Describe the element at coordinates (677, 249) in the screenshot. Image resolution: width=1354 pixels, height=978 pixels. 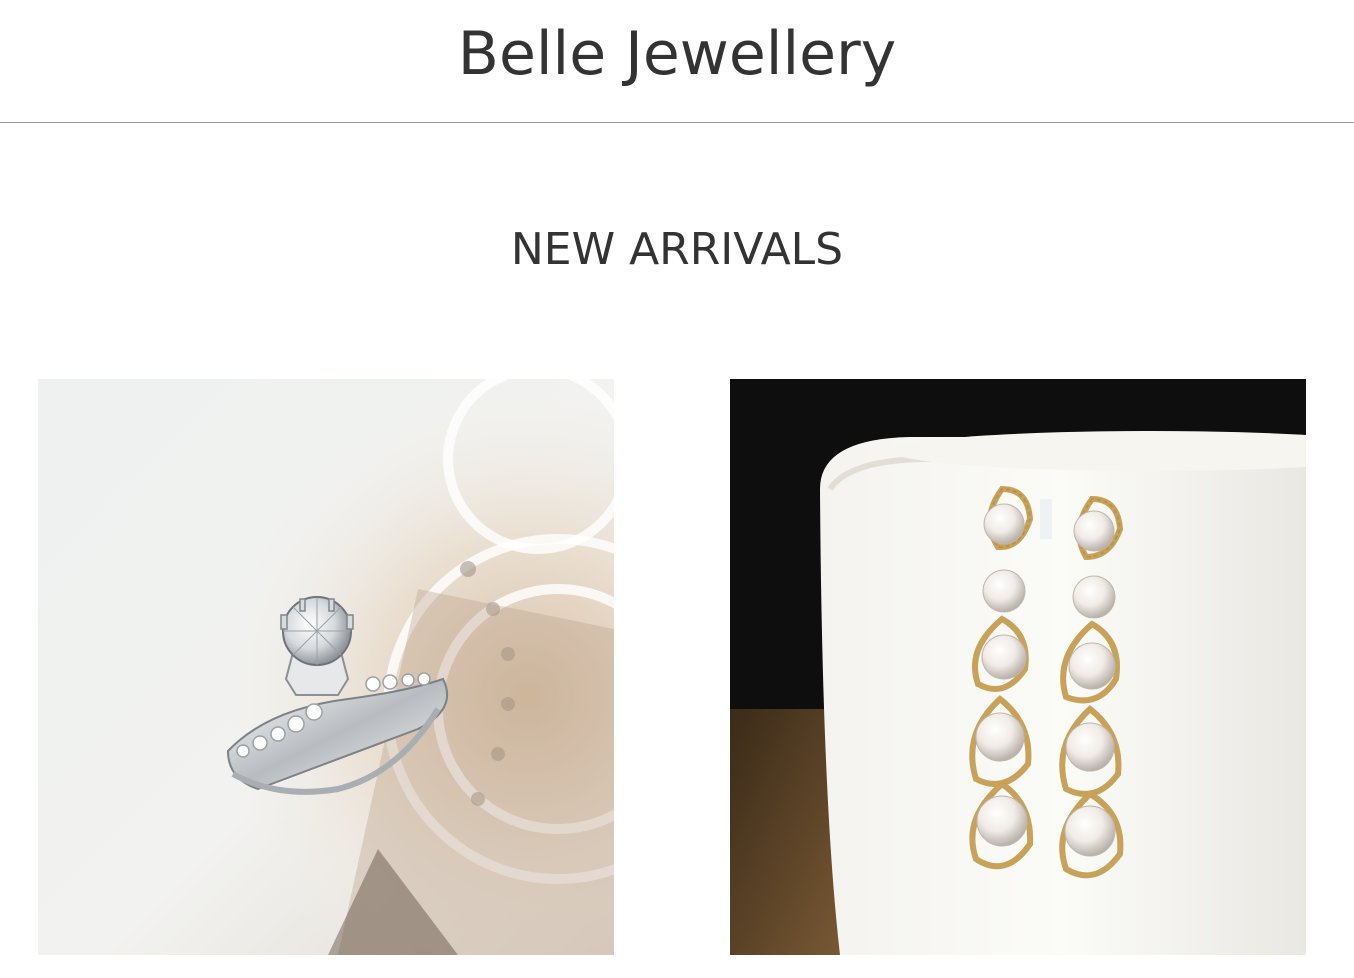
I see `section-title-new-arrivals: NEW ARRIVALS` at that location.